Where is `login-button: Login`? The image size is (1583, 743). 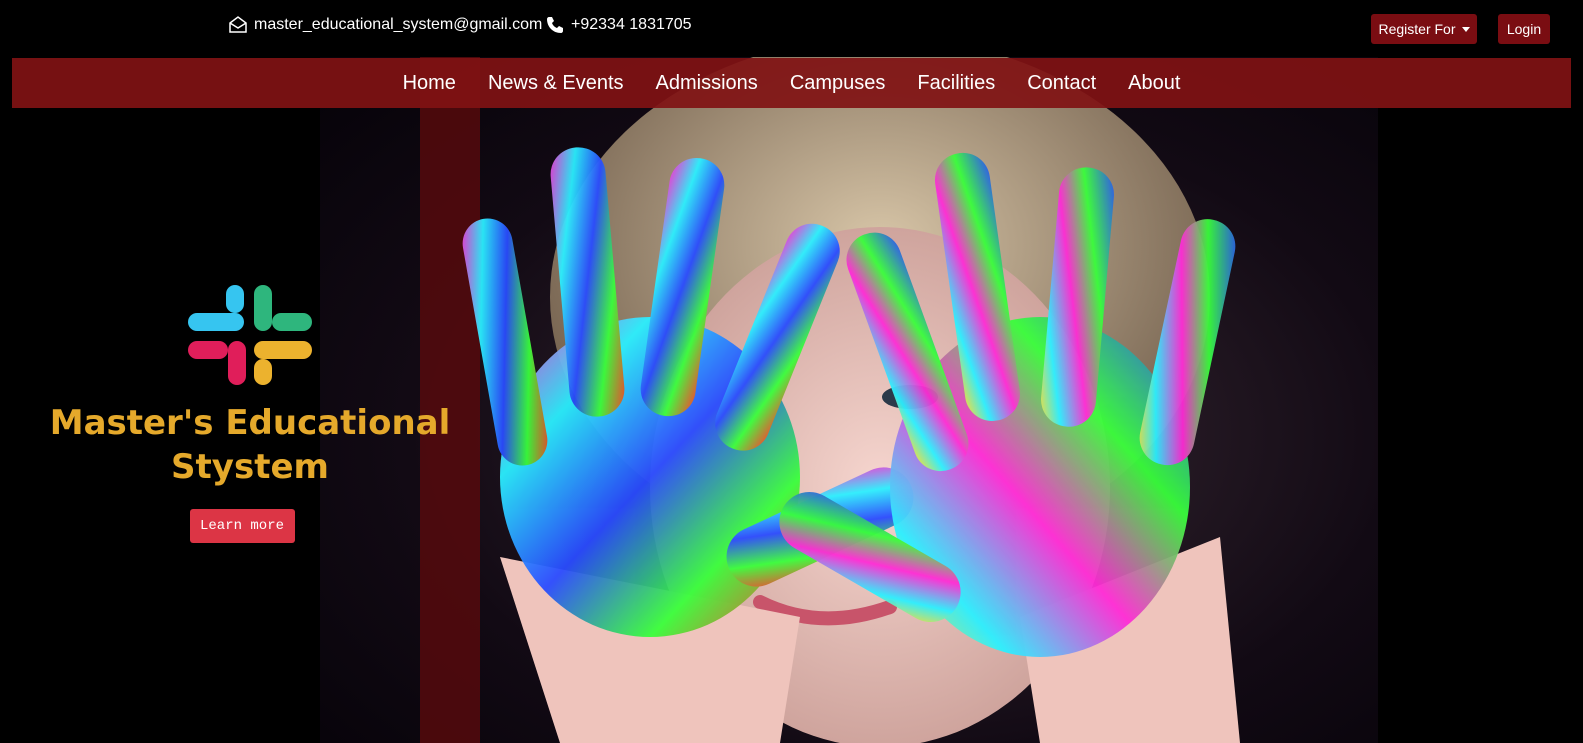
login-button: Login is located at coordinates (1524, 29).